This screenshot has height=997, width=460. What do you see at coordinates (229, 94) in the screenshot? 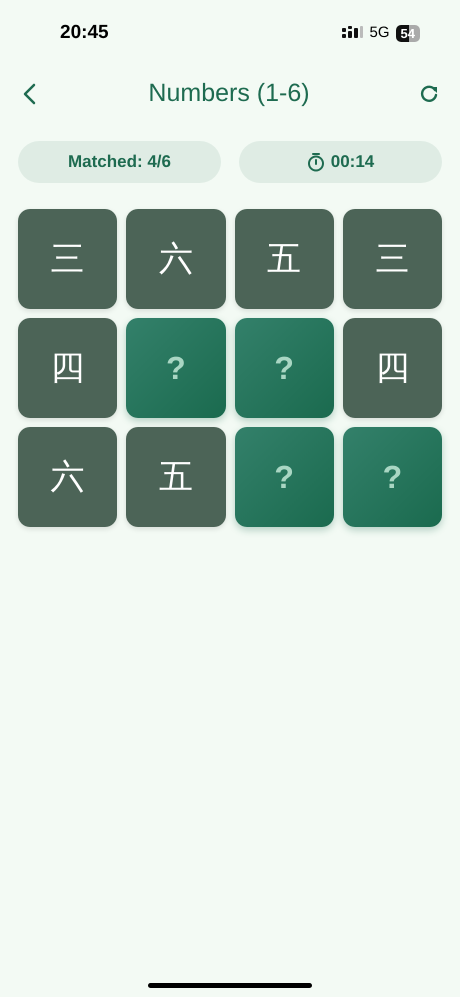
I see `screen-title: Numbers (1-6)` at bounding box center [229, 94].